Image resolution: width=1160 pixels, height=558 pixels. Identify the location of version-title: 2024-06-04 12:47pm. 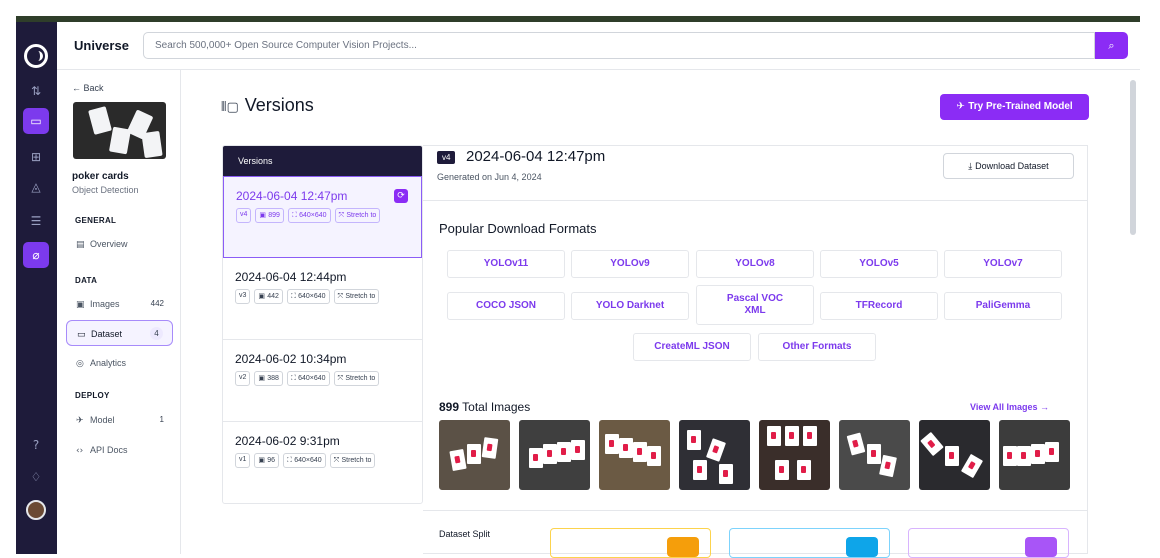
(536, 156).